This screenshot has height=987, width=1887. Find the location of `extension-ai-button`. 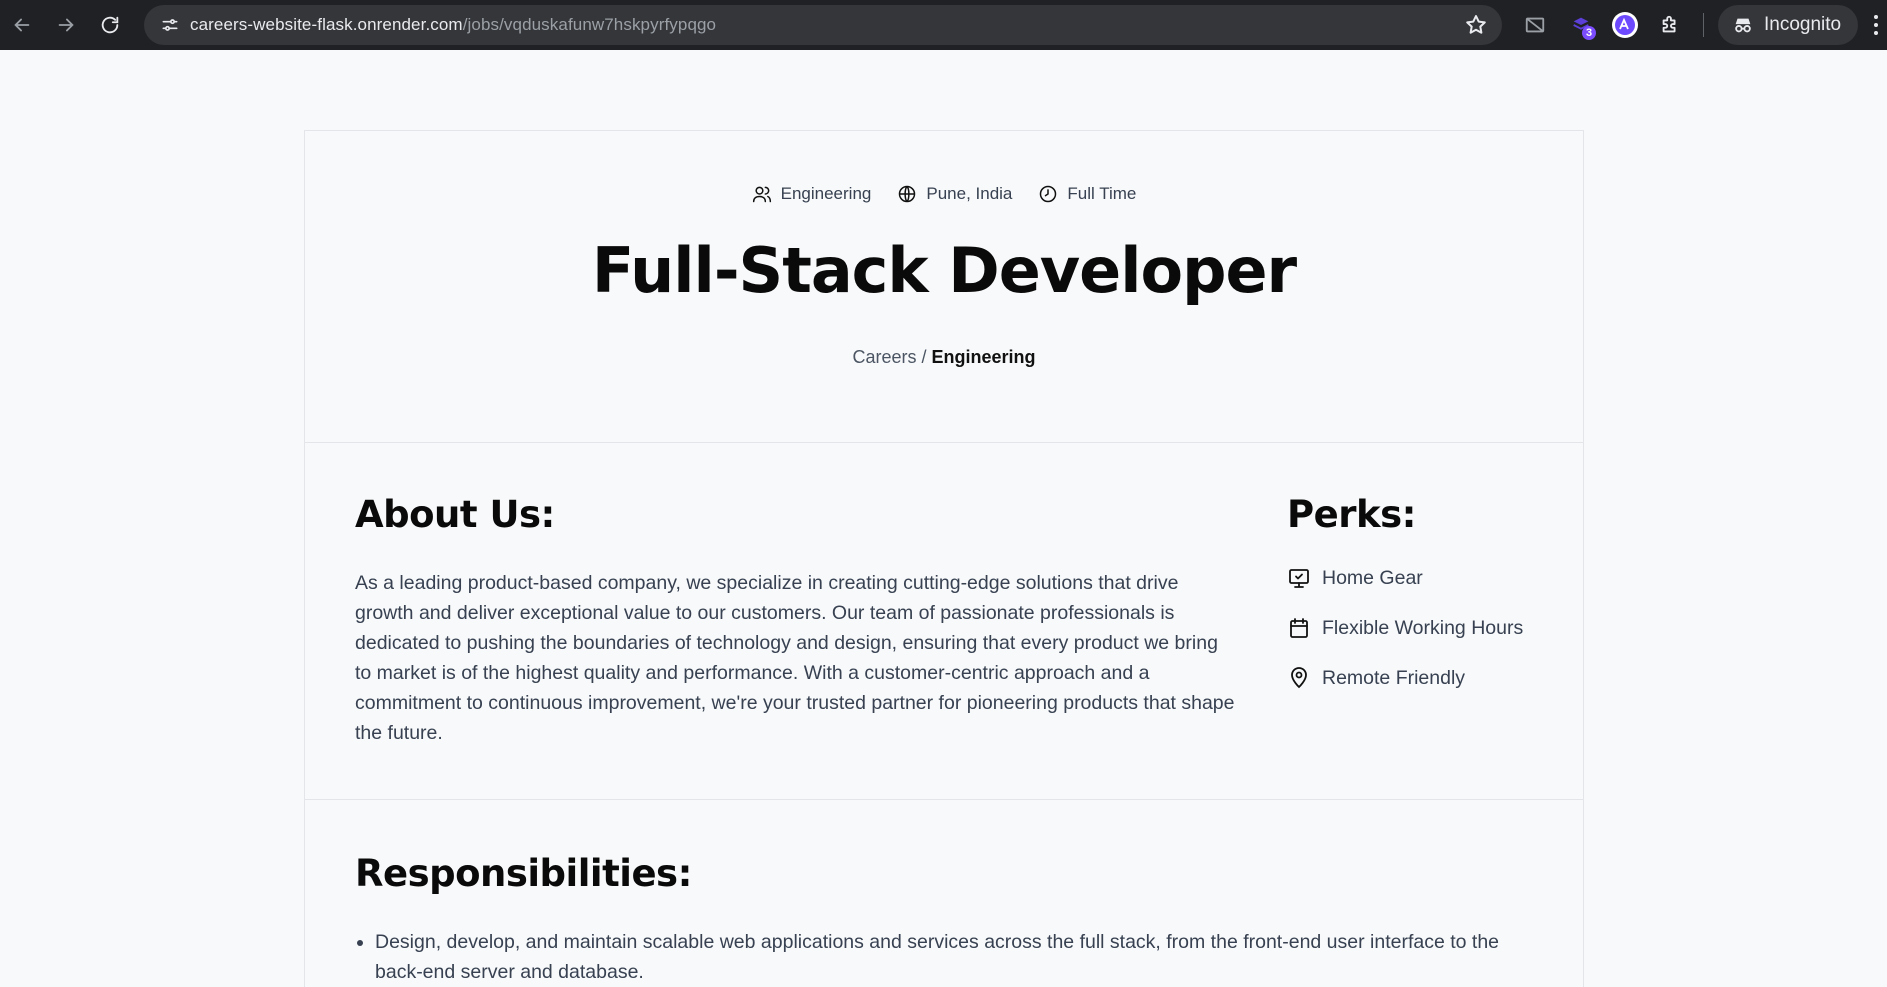

extension-ai-button is located at coordinates (1625, 25).